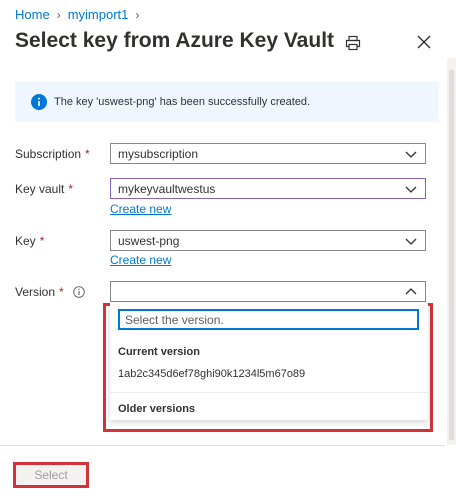 This screenshot has height=503, width=456. I want to click on key-create-new-link: Create new, so click(140, 260).